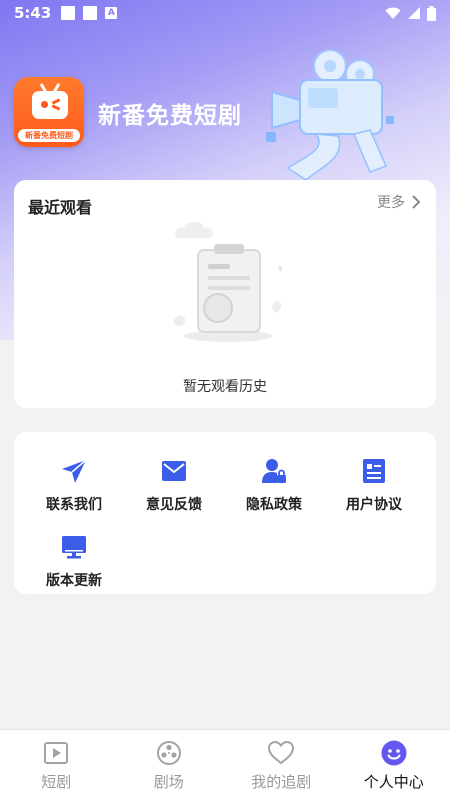  Describe the element at coordinates (170, 116) in the screenshot. I see `app-name: 新番免费短剧` at that location.